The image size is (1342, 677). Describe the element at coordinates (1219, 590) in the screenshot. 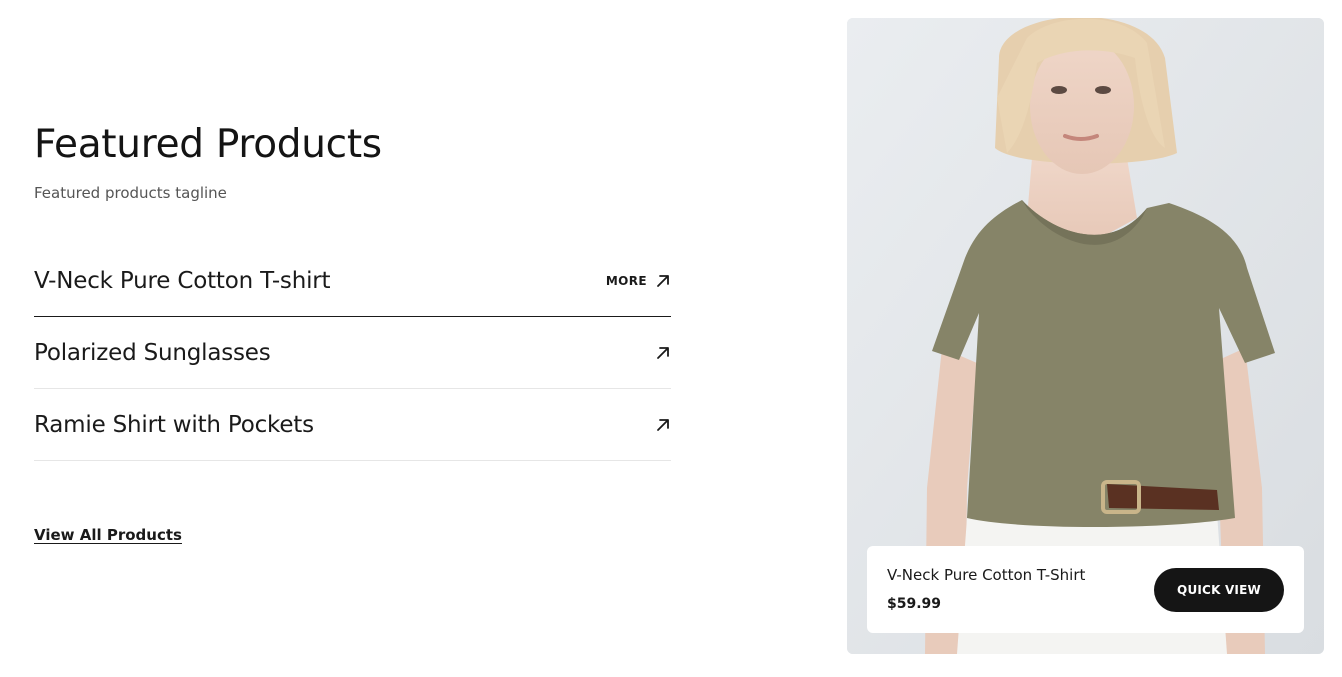

I see `quick-view-button: QUICK VIEW` at that location.